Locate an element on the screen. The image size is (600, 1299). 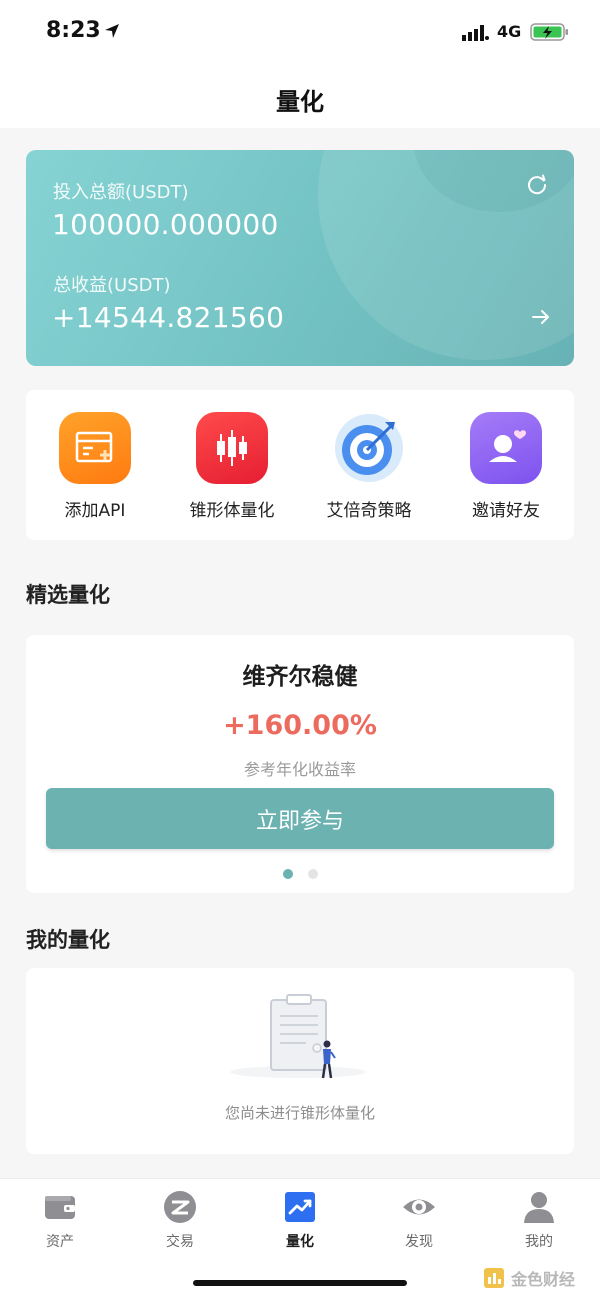
quick-action-label: 添加API is located at coordinates (95, 511).